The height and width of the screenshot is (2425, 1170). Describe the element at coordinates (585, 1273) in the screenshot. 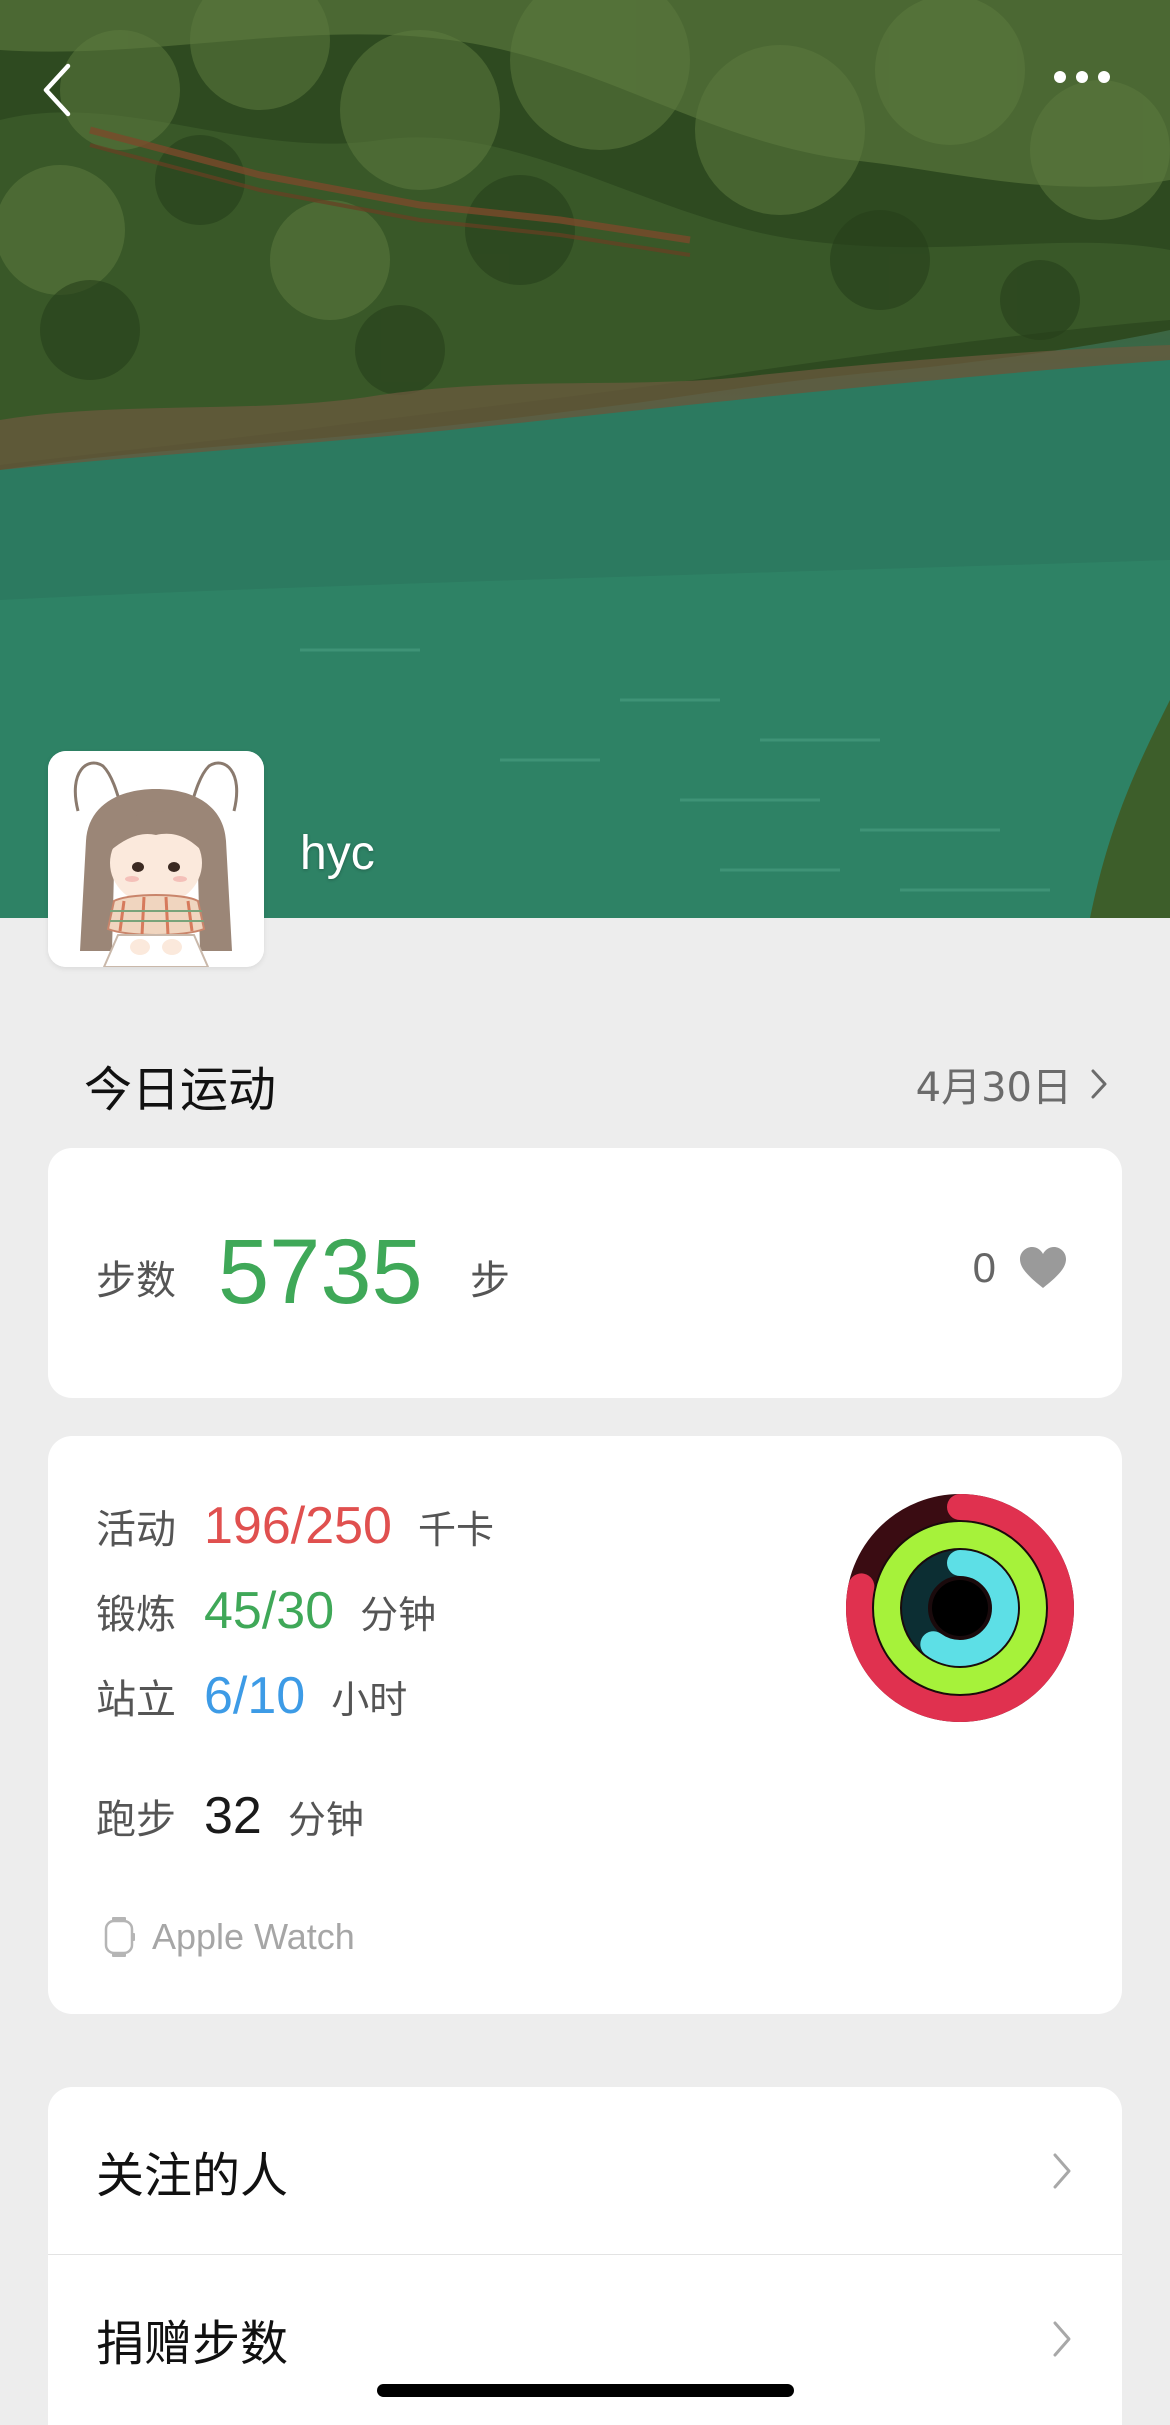

I see `steps-card: 步数 5735 步 0` at that location.